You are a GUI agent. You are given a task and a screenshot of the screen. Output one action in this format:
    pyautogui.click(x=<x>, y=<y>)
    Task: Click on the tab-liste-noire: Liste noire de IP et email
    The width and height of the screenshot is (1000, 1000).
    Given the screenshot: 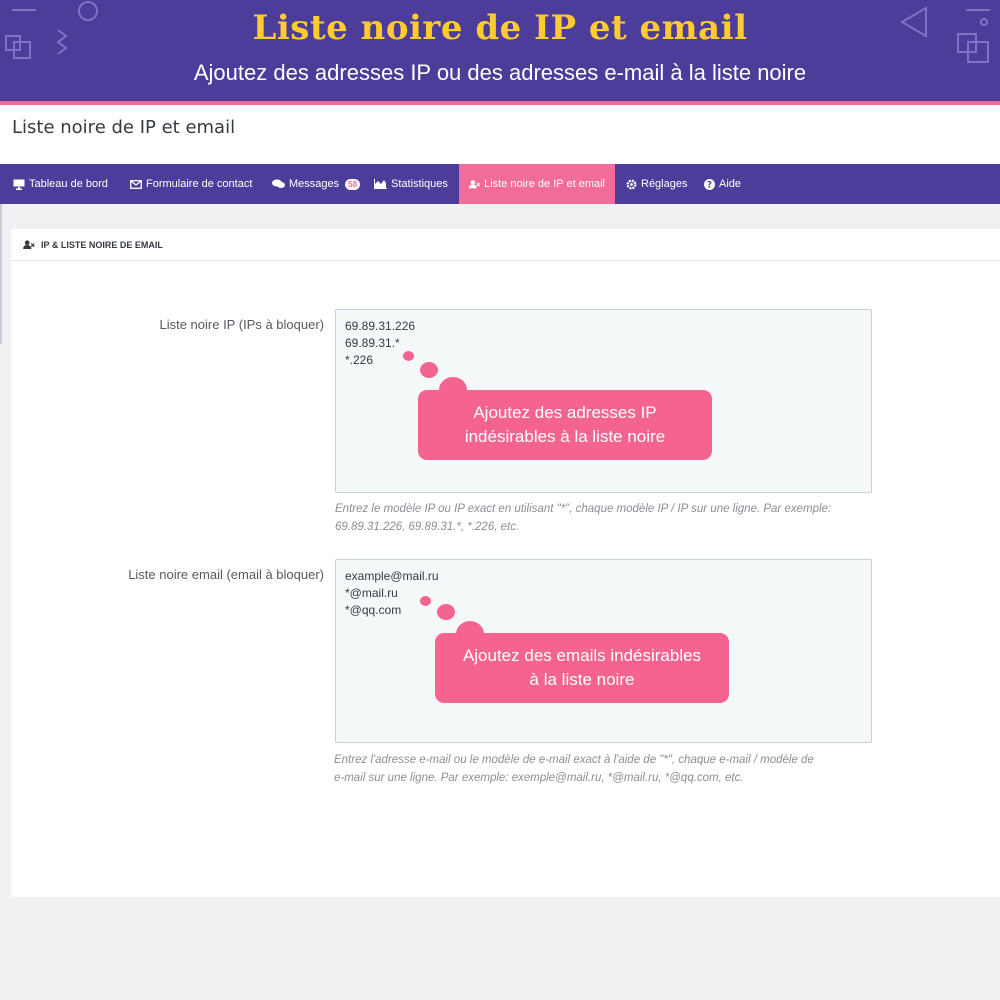 What is the action you would take?
    pyautogui.click(x=537, y=184)
    